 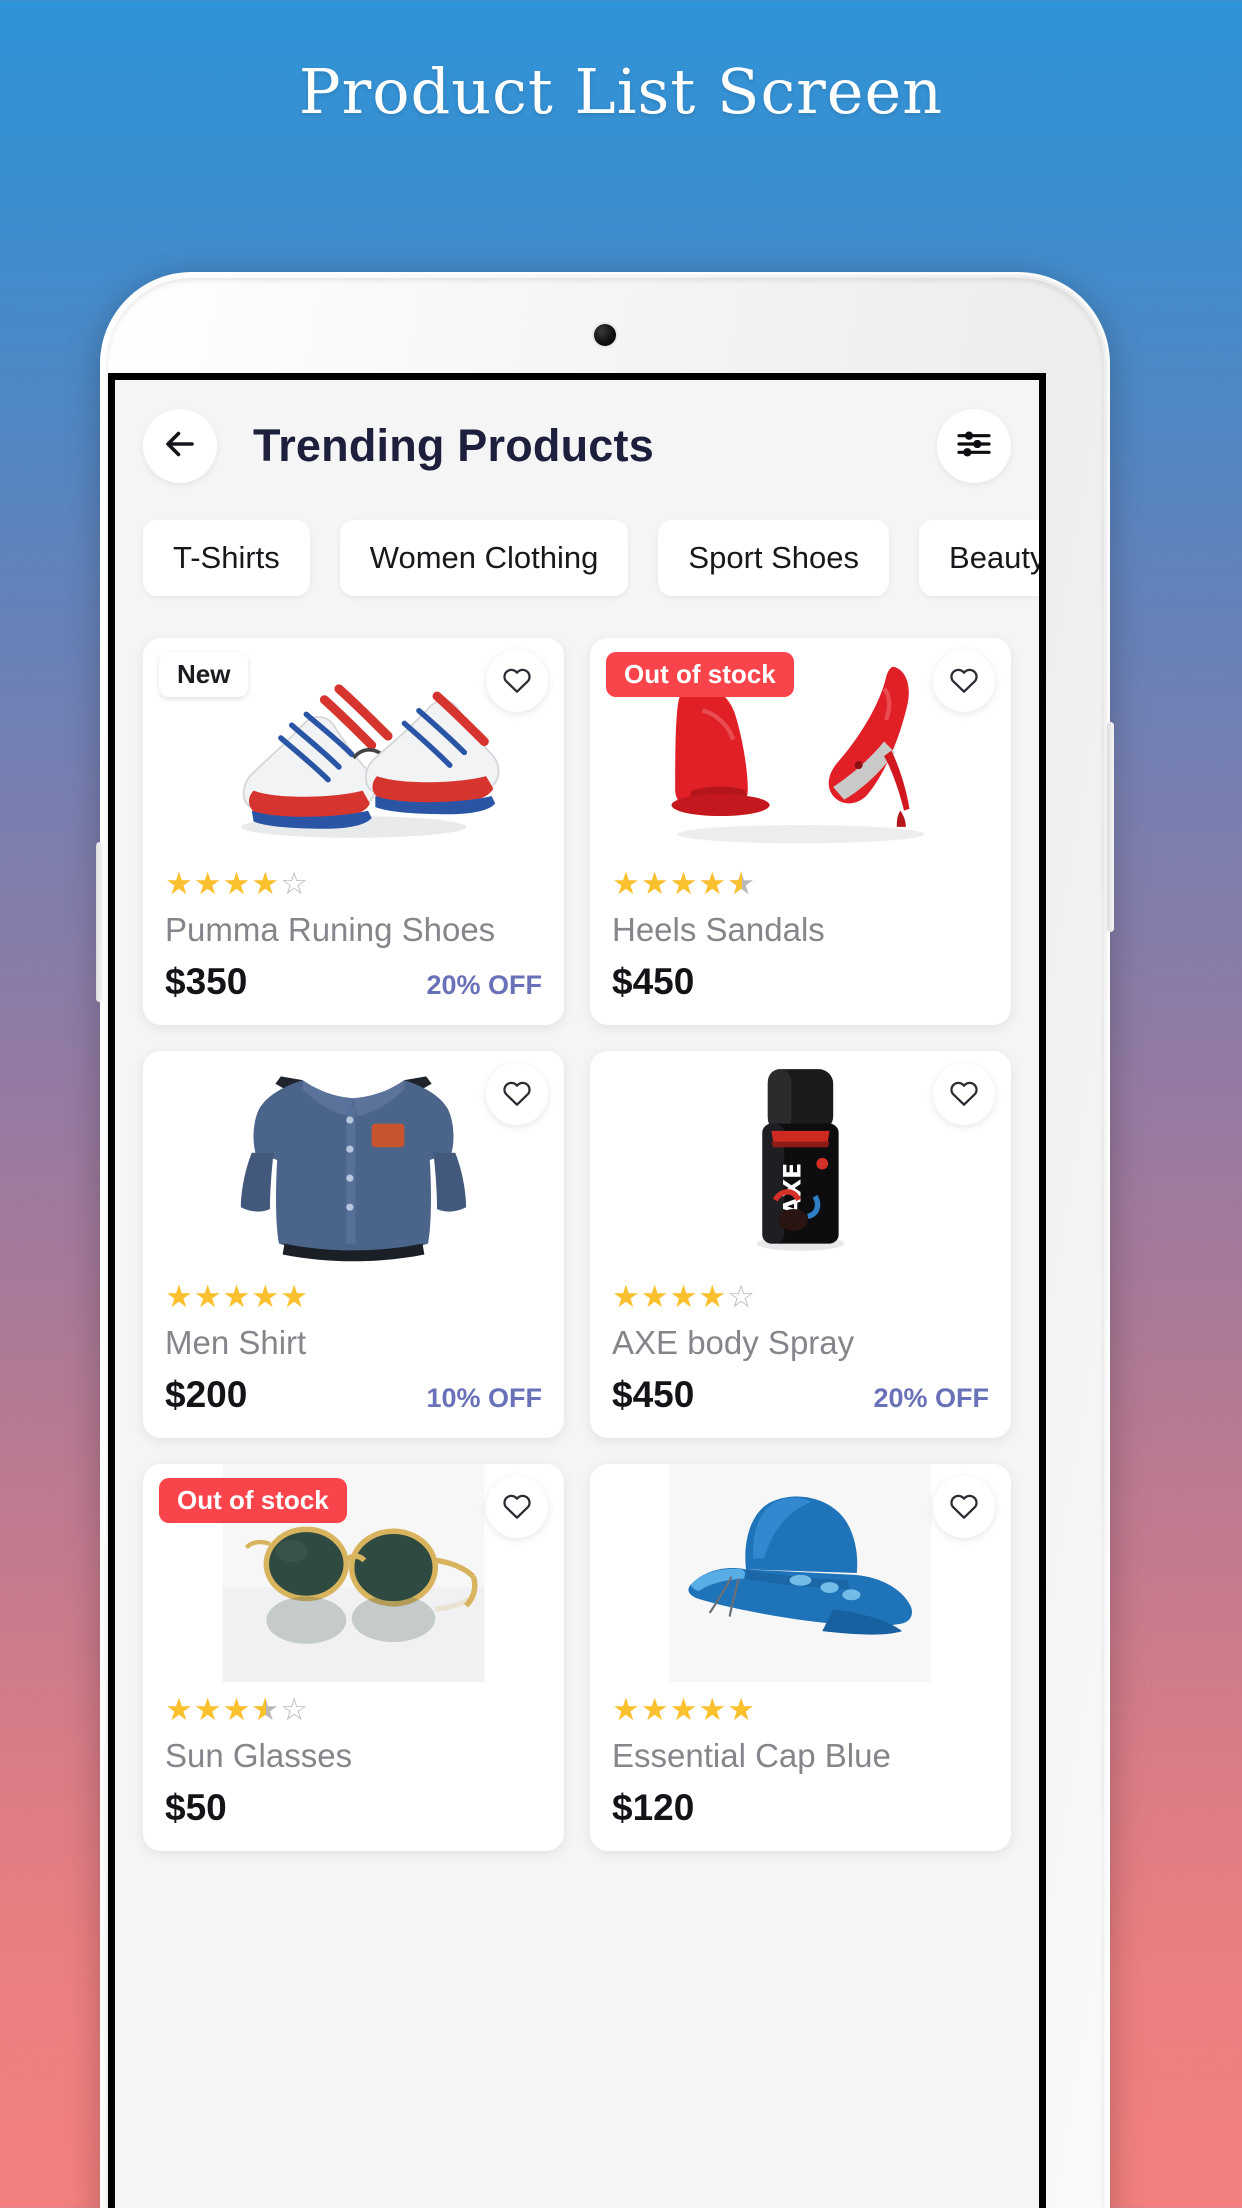 What do you see at coordinates (800, 1160) in the screenshot?
I see `product-image-area: AXE` at bounding box center [800, 1160].